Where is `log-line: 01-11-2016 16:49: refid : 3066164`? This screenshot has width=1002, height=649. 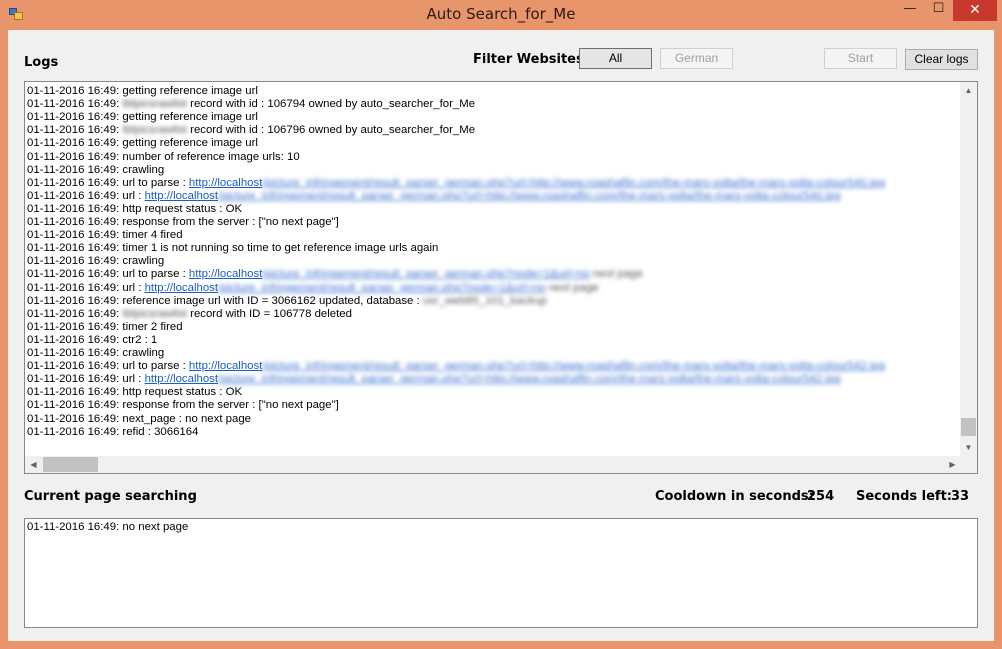 log-line: 01-11-2016 16:49: refid : 3066164 is located at coordinates (112, 432).